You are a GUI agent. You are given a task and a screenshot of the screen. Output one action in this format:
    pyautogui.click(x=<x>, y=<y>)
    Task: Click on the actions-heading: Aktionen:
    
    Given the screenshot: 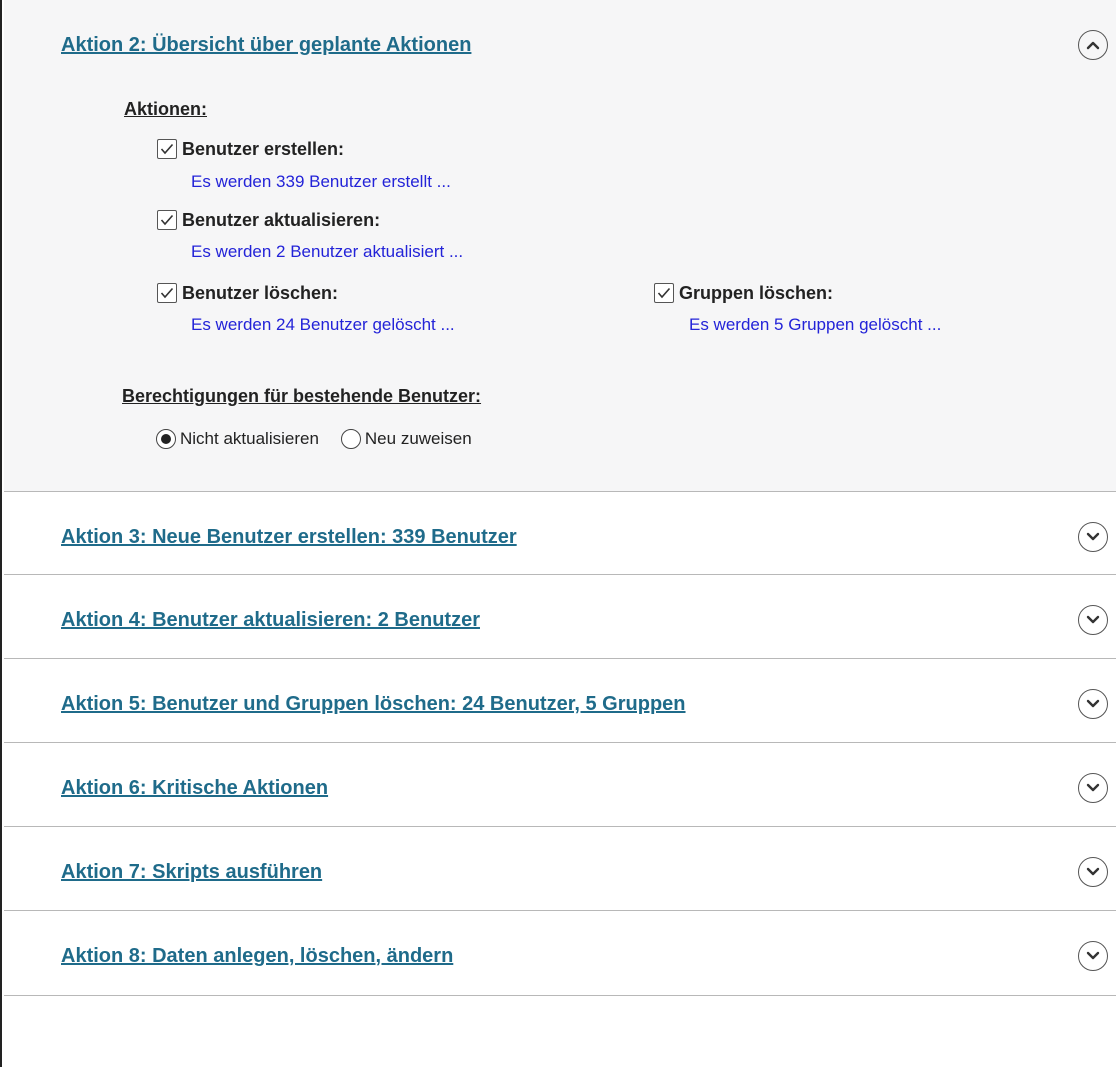 What is the action you would take?
    pyautogui.click(x=165, y=109)
    